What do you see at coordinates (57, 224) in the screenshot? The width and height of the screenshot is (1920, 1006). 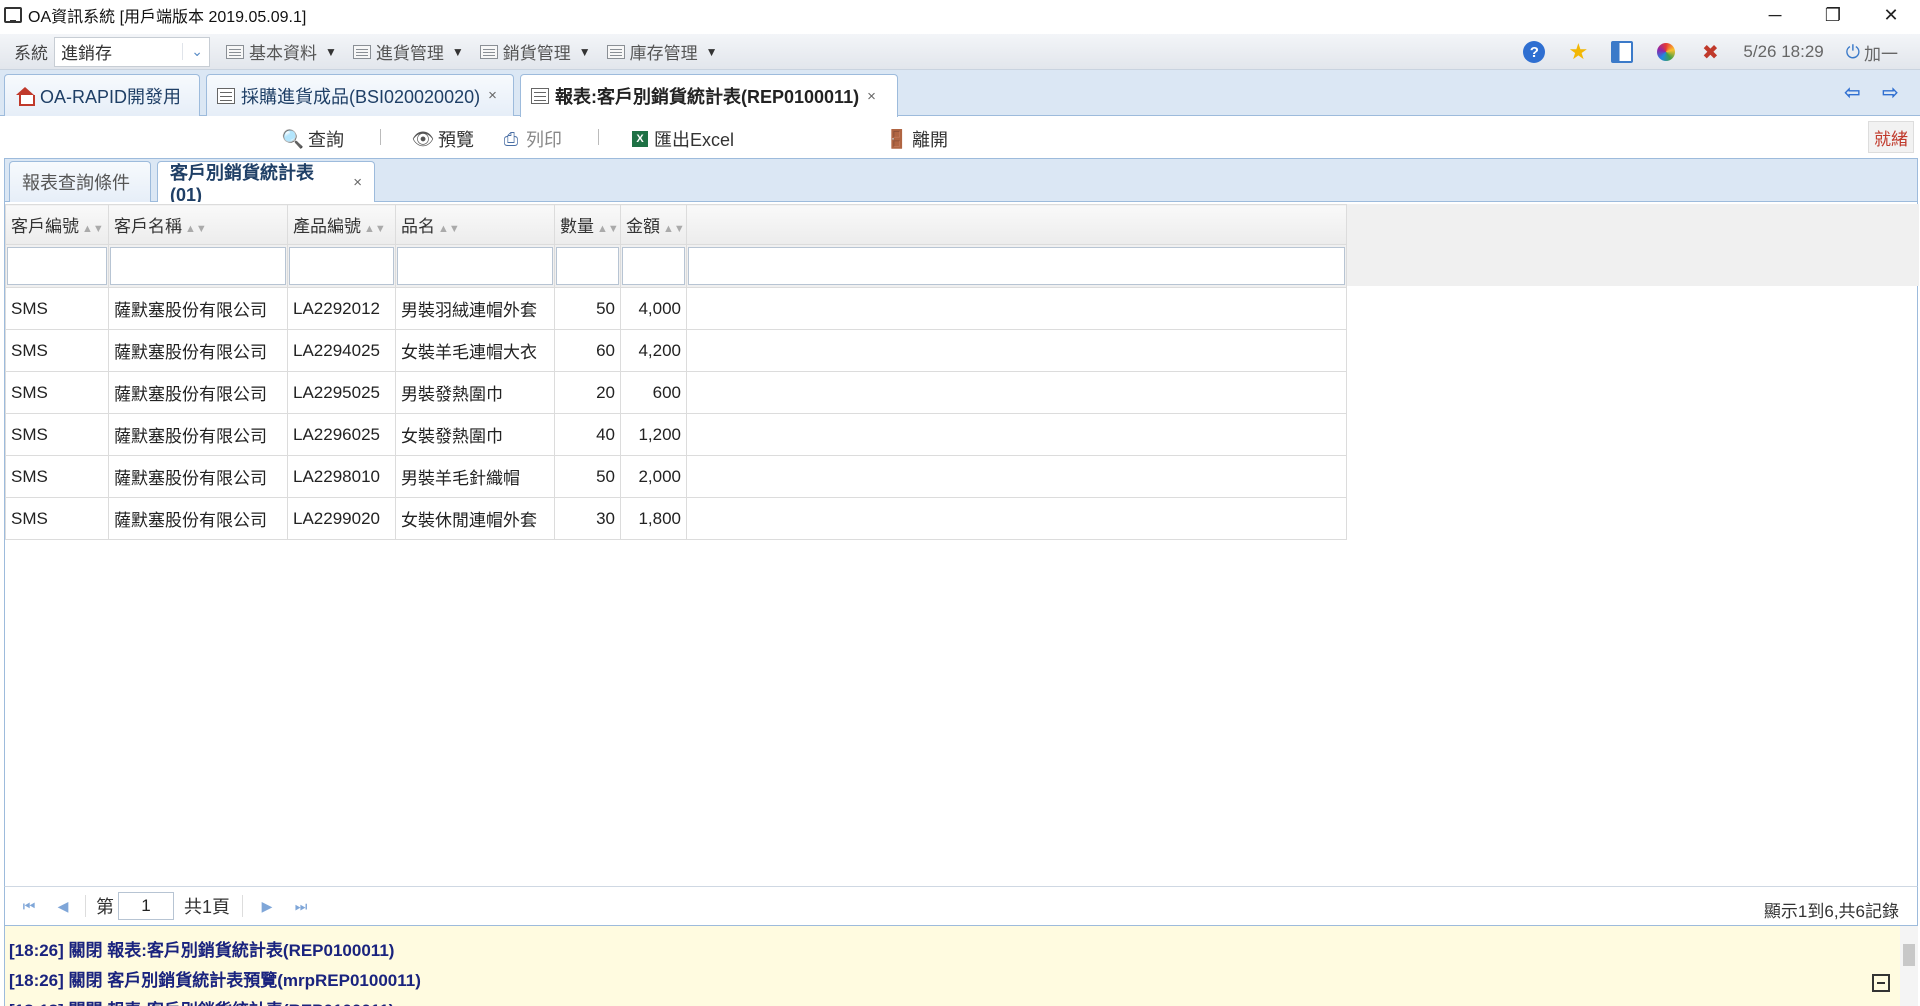 I see `column-header-customer-id: 客戶編號 ▲▼` at bounding box center [57, 224].